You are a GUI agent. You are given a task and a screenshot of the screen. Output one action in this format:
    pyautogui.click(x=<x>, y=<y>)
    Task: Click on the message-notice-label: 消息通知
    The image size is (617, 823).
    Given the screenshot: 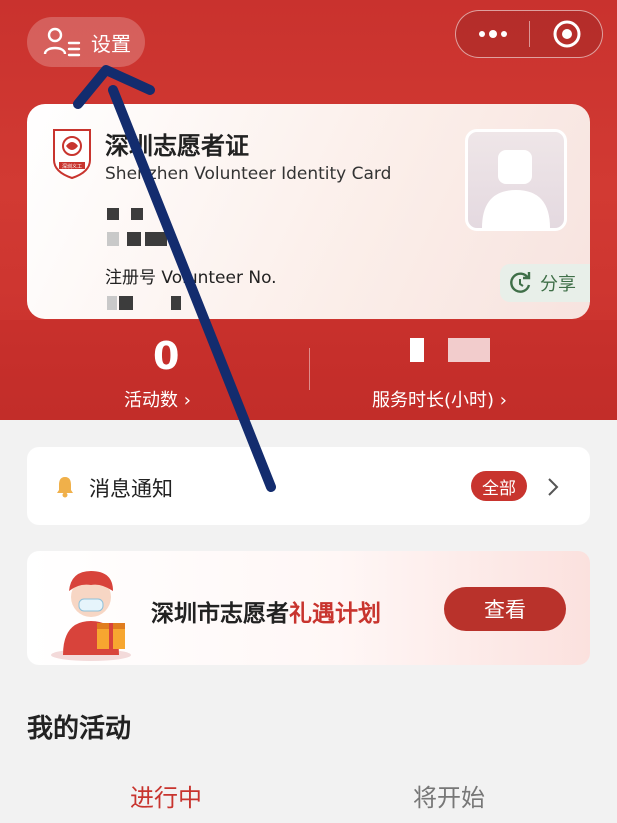 What is the action you would take?
    pyautogui.click(x=131, y=489)
    